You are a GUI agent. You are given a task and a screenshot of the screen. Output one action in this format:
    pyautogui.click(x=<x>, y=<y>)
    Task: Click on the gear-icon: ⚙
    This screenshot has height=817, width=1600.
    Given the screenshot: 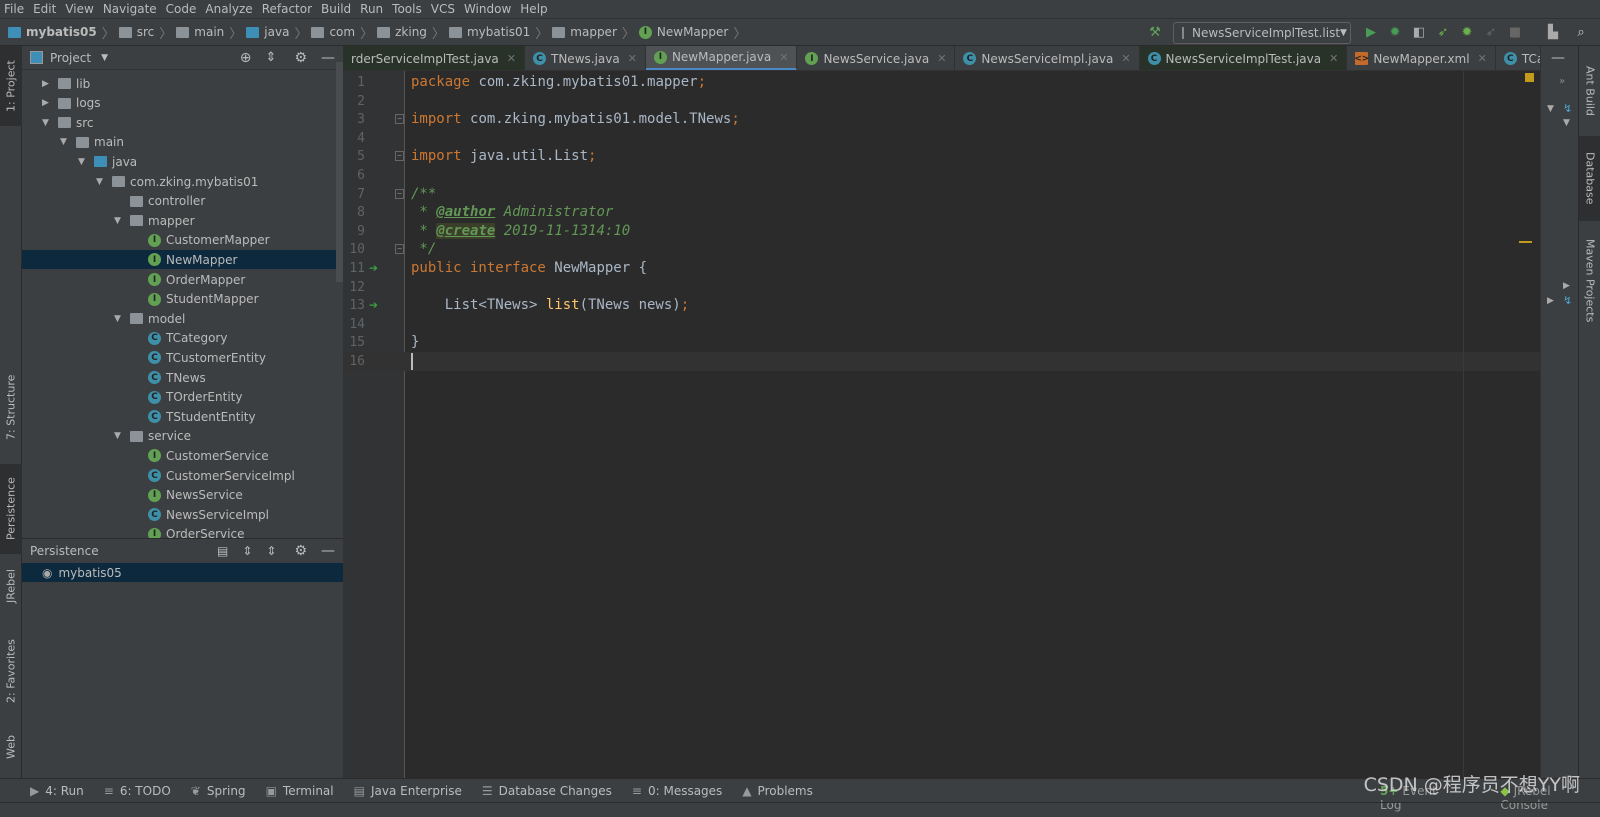 What is the action you would take?
    pyautogui.click(x=300, y=551)
    